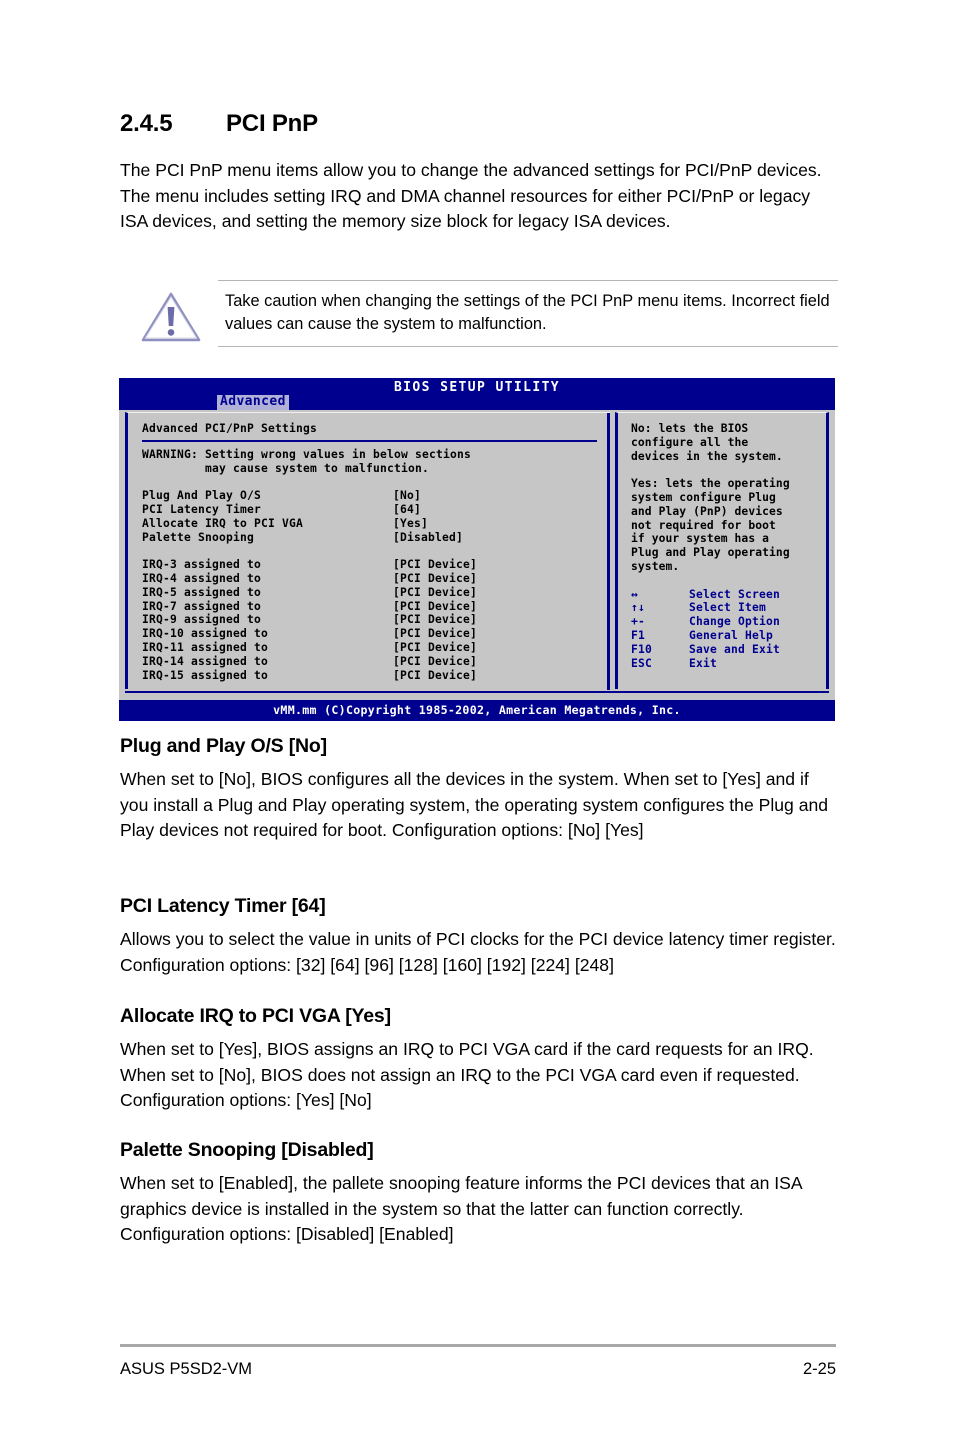 The image size is (954, 1438). I want to click on key-glyph: F1, so click(638, 635).